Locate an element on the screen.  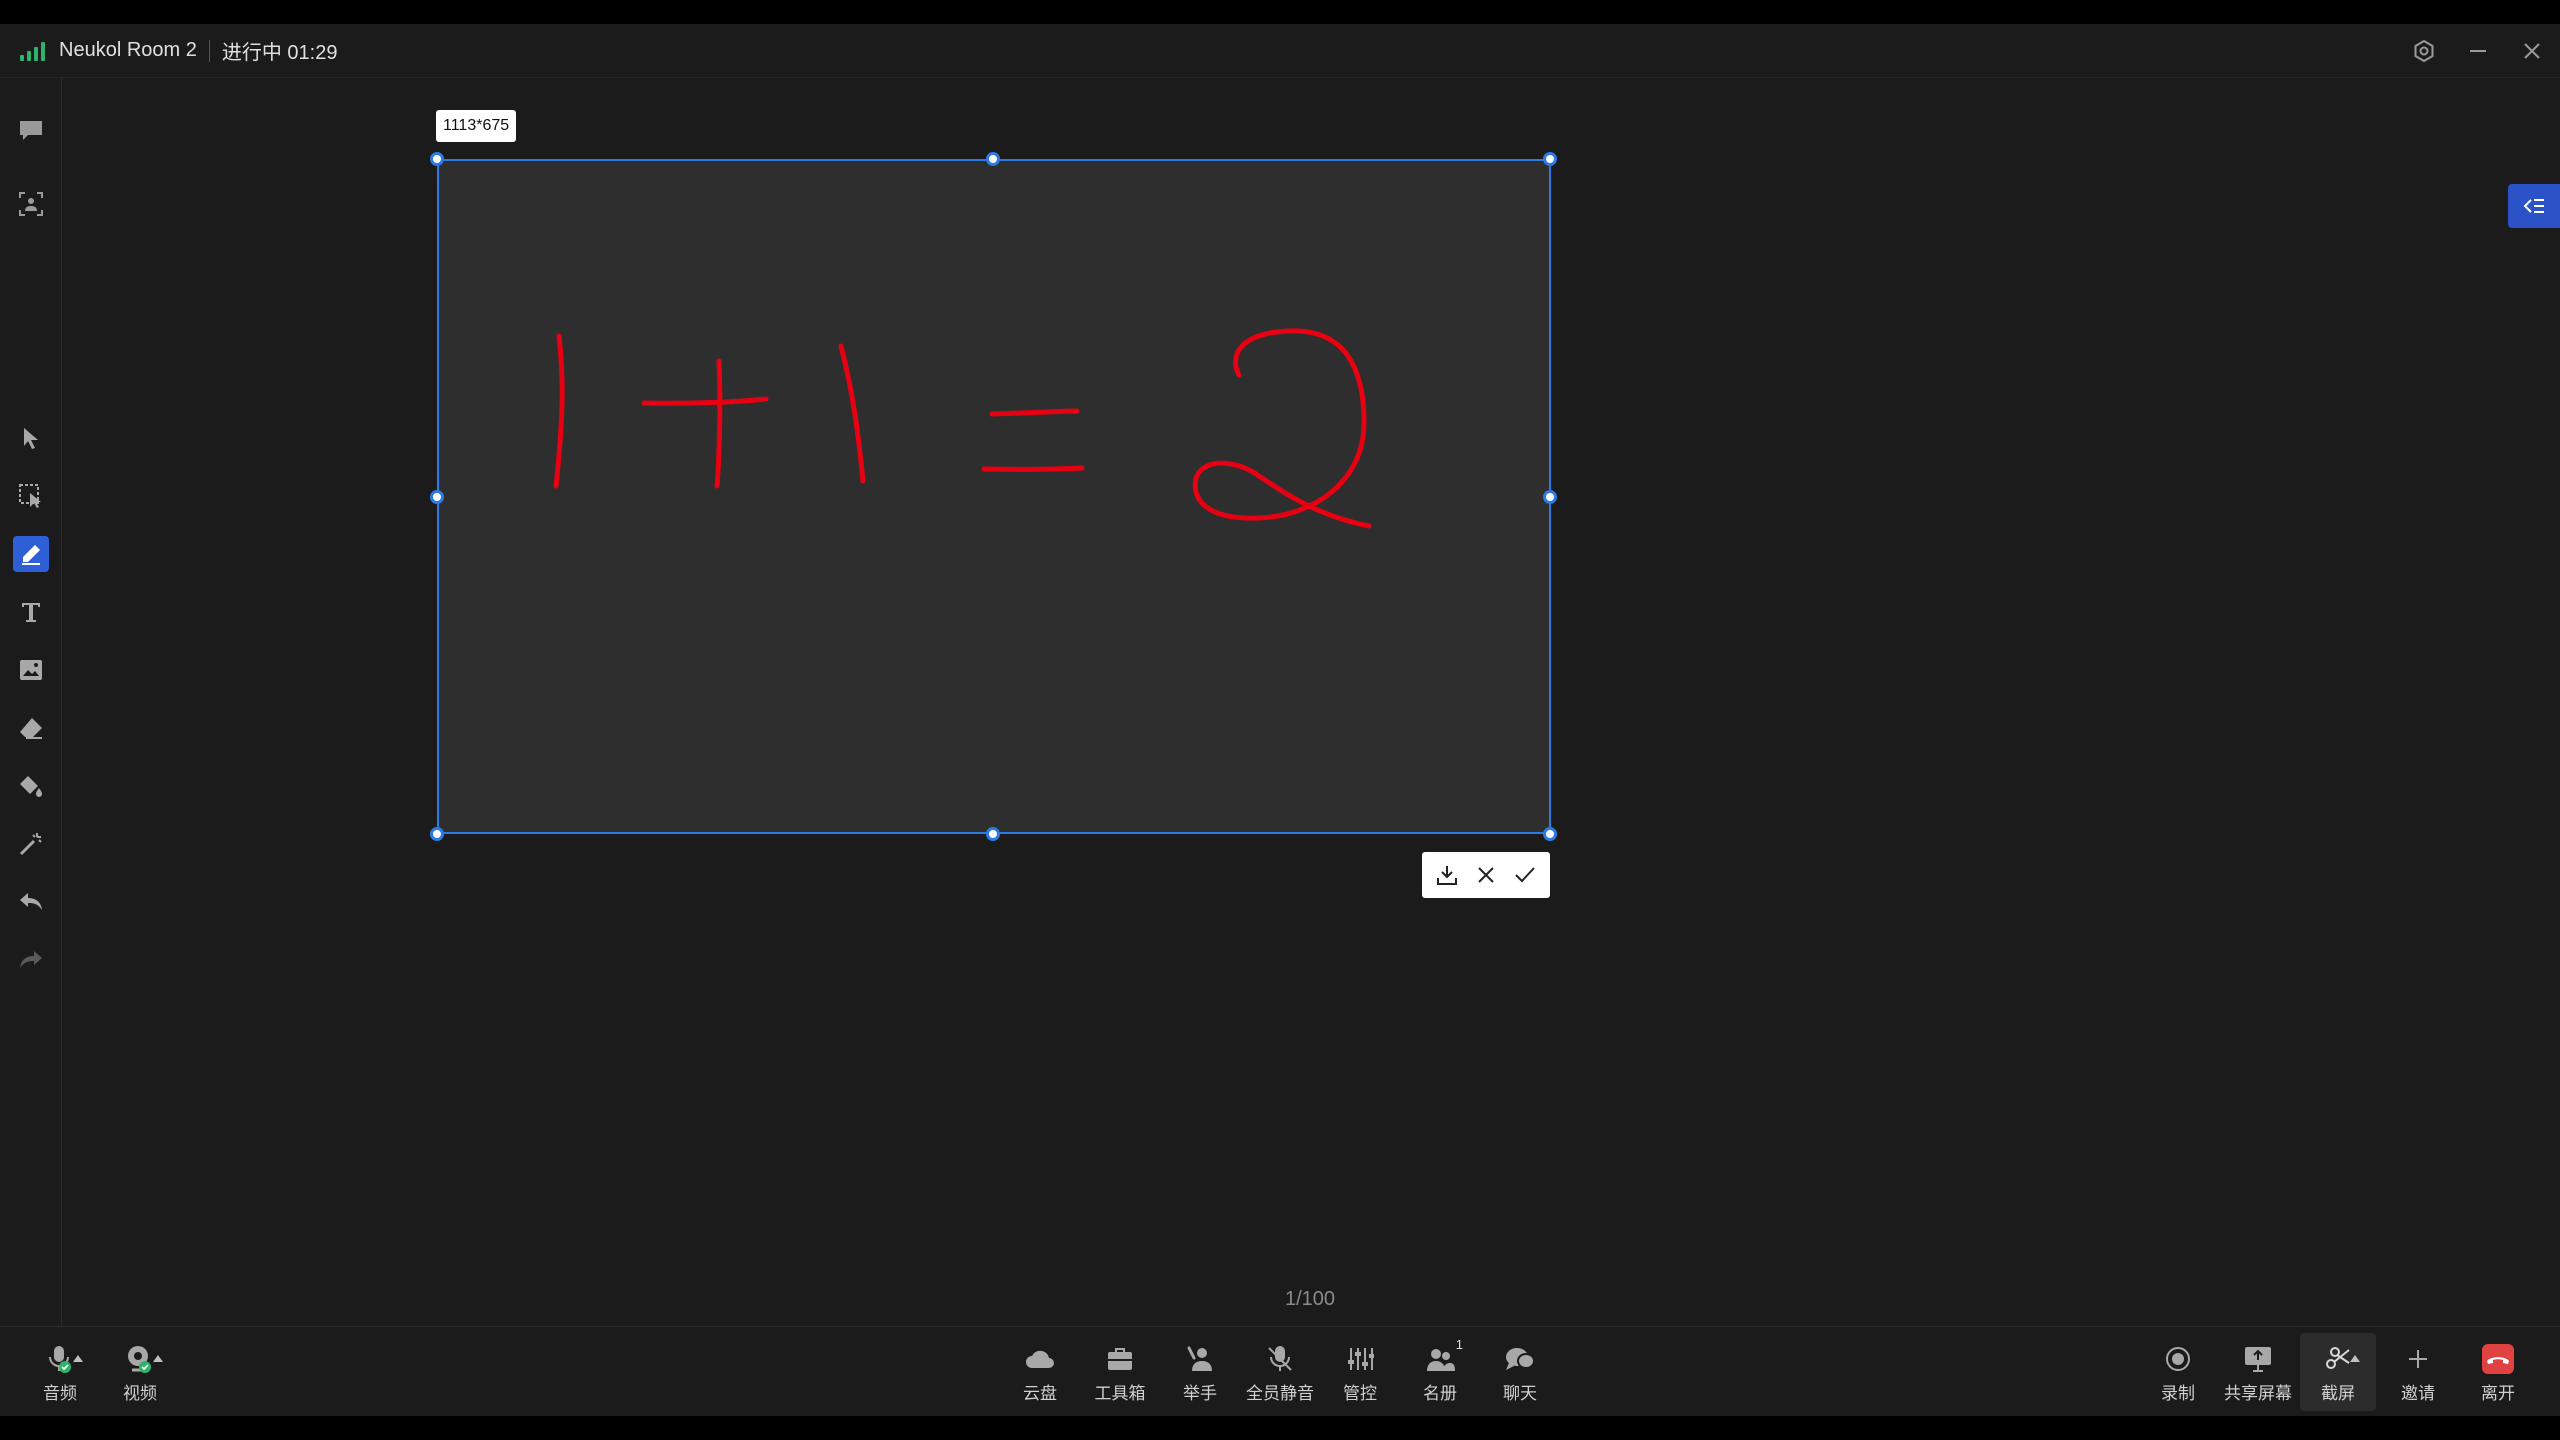
record-label: 录制 is located at coordinates (2178, 1393).